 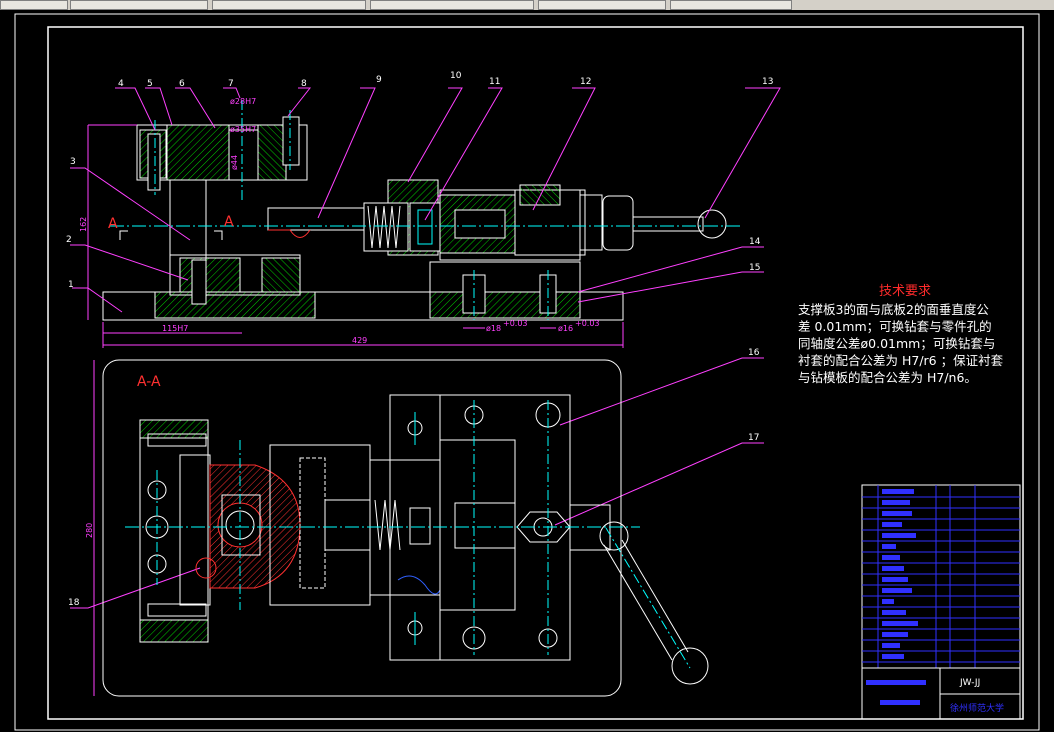 What do you see at coordinates (515, 323) in the screenshot?
I see `dim-tol-upper-1: +0.03` at bounding box center [515, 323].